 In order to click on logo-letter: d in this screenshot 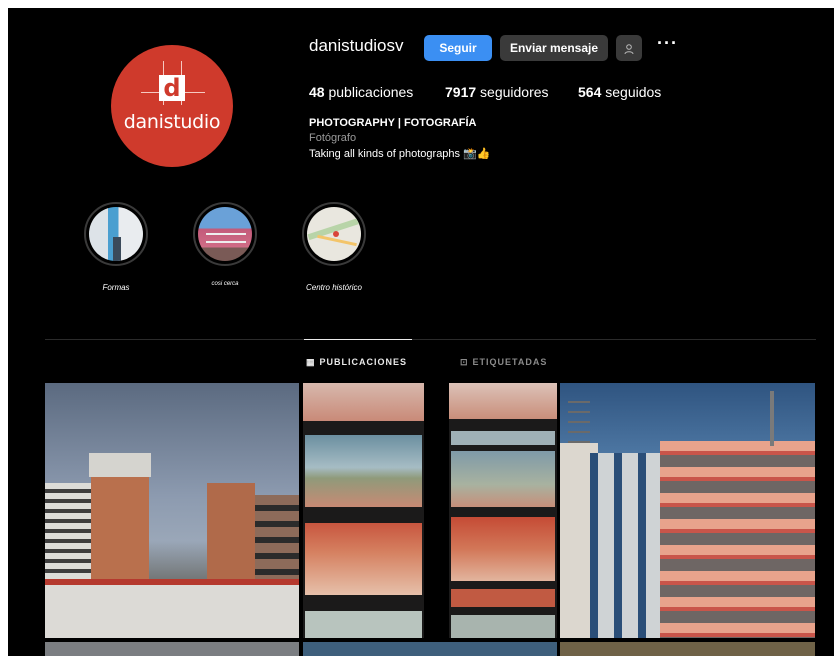, I will do `click(172, 88)`.